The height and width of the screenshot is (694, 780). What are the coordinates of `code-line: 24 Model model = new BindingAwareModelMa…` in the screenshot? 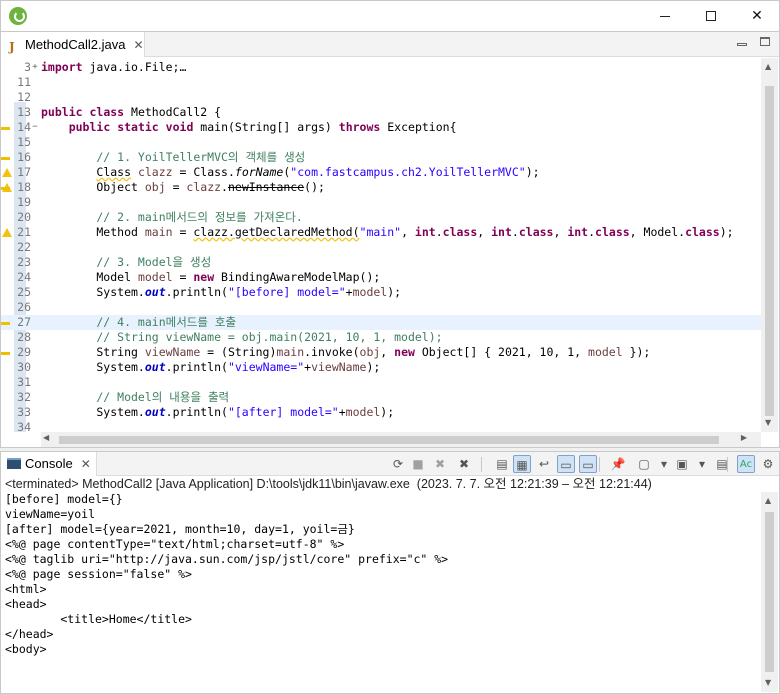 It's located at (381, 277).